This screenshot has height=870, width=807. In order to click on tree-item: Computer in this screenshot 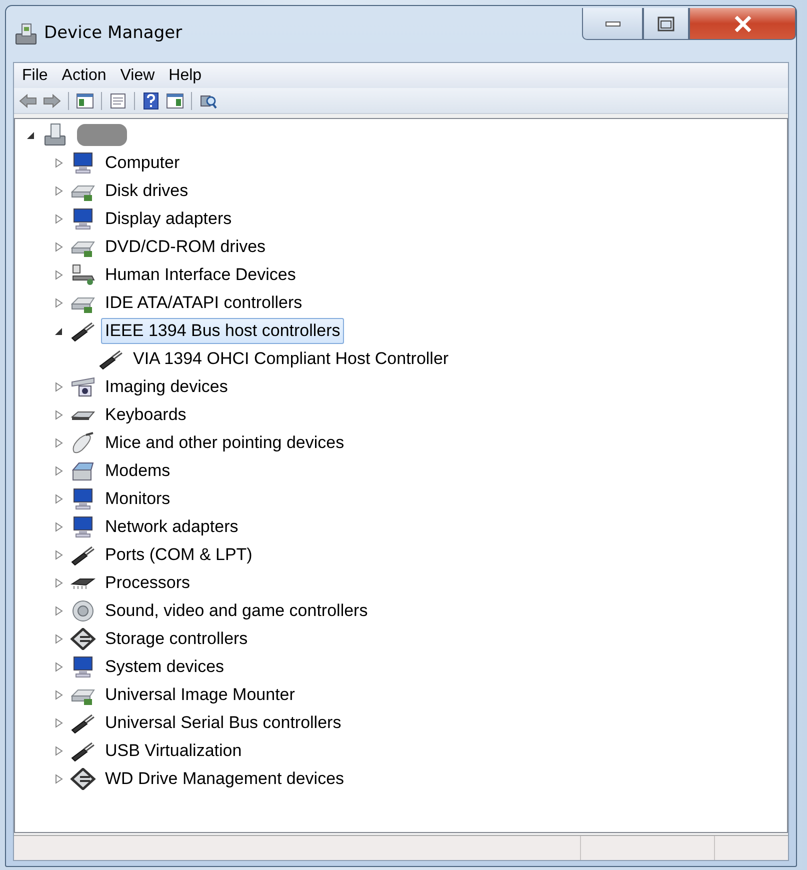, I will do `click(142, 163)`.